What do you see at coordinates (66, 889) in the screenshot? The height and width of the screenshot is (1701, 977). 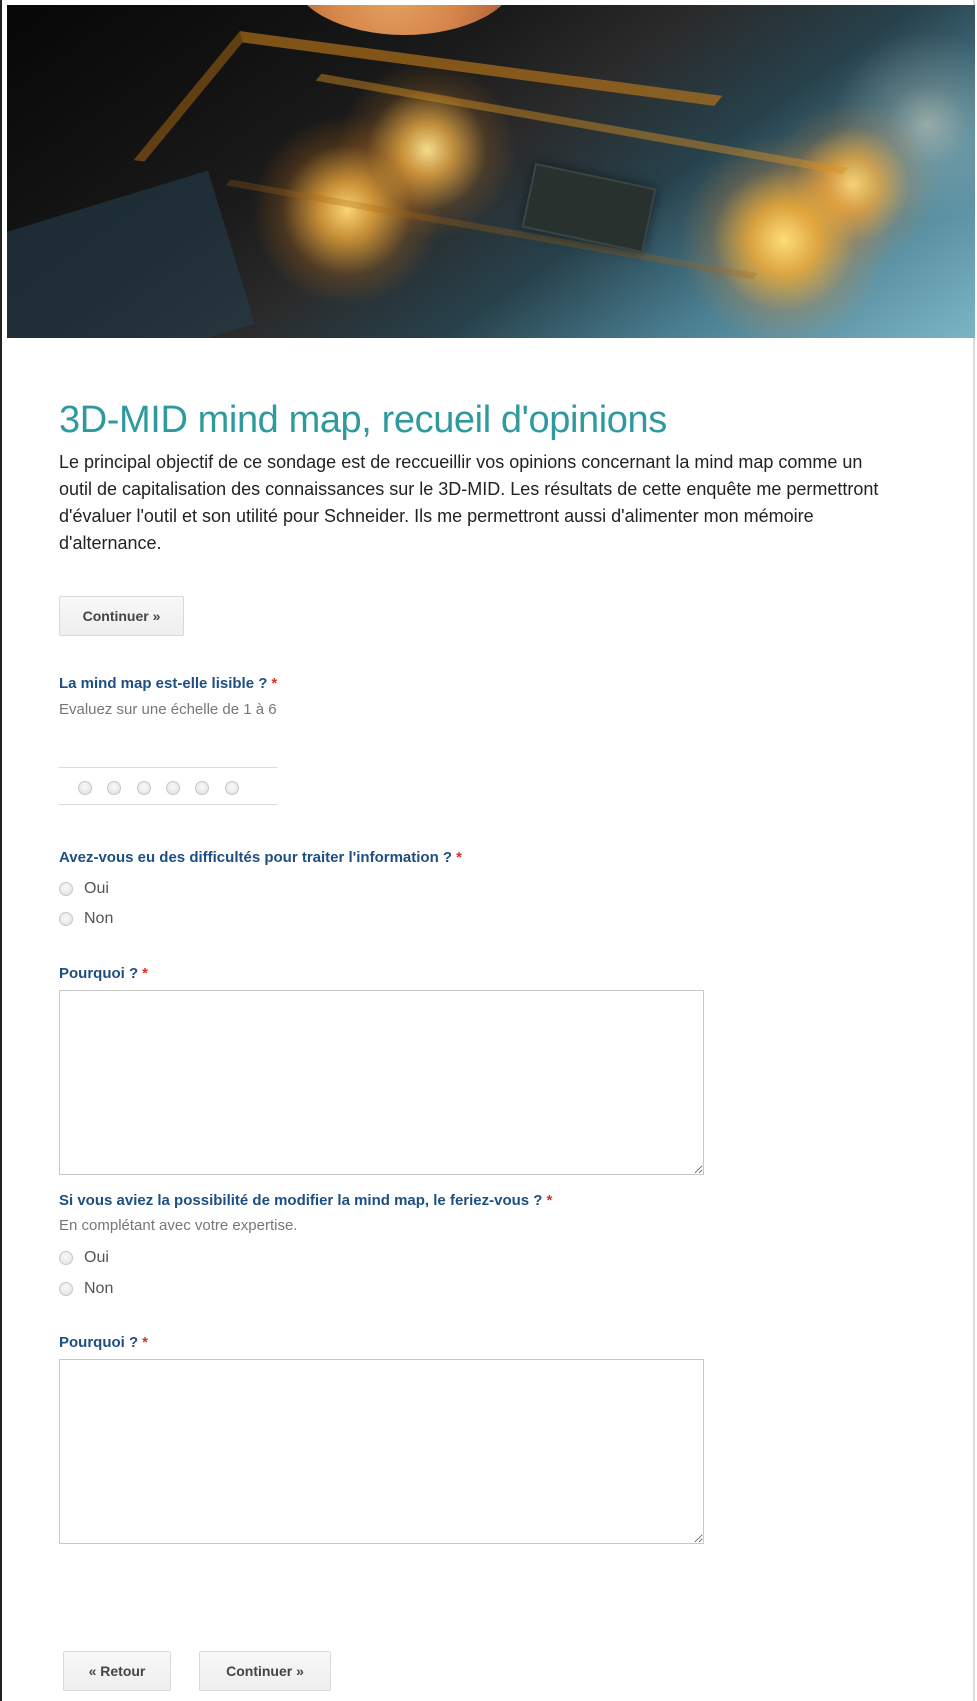 I see `difficulties-oui-radio` at bounding box center [66, 889].